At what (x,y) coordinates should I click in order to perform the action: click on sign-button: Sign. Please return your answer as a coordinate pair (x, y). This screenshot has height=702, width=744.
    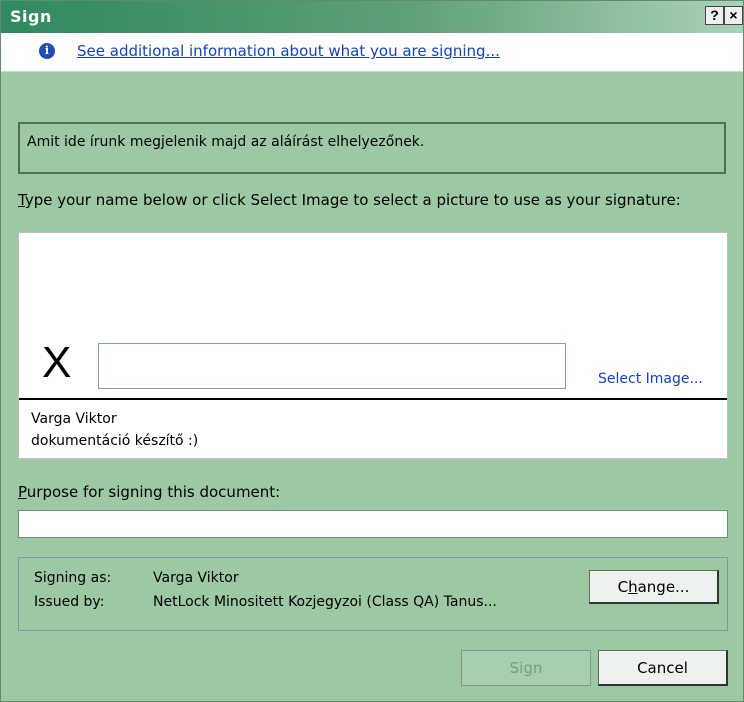
    Looking at the image, I should click on (526, 668).